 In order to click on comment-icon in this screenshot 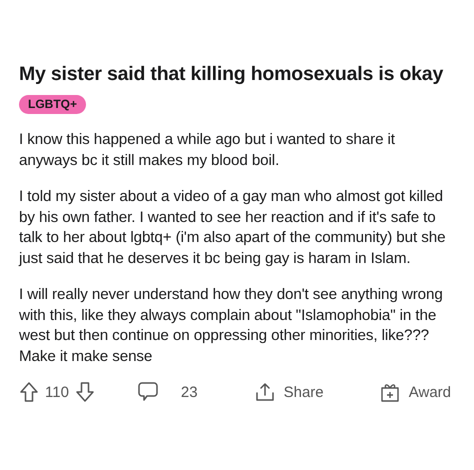, I will do `click(147, 392)`.